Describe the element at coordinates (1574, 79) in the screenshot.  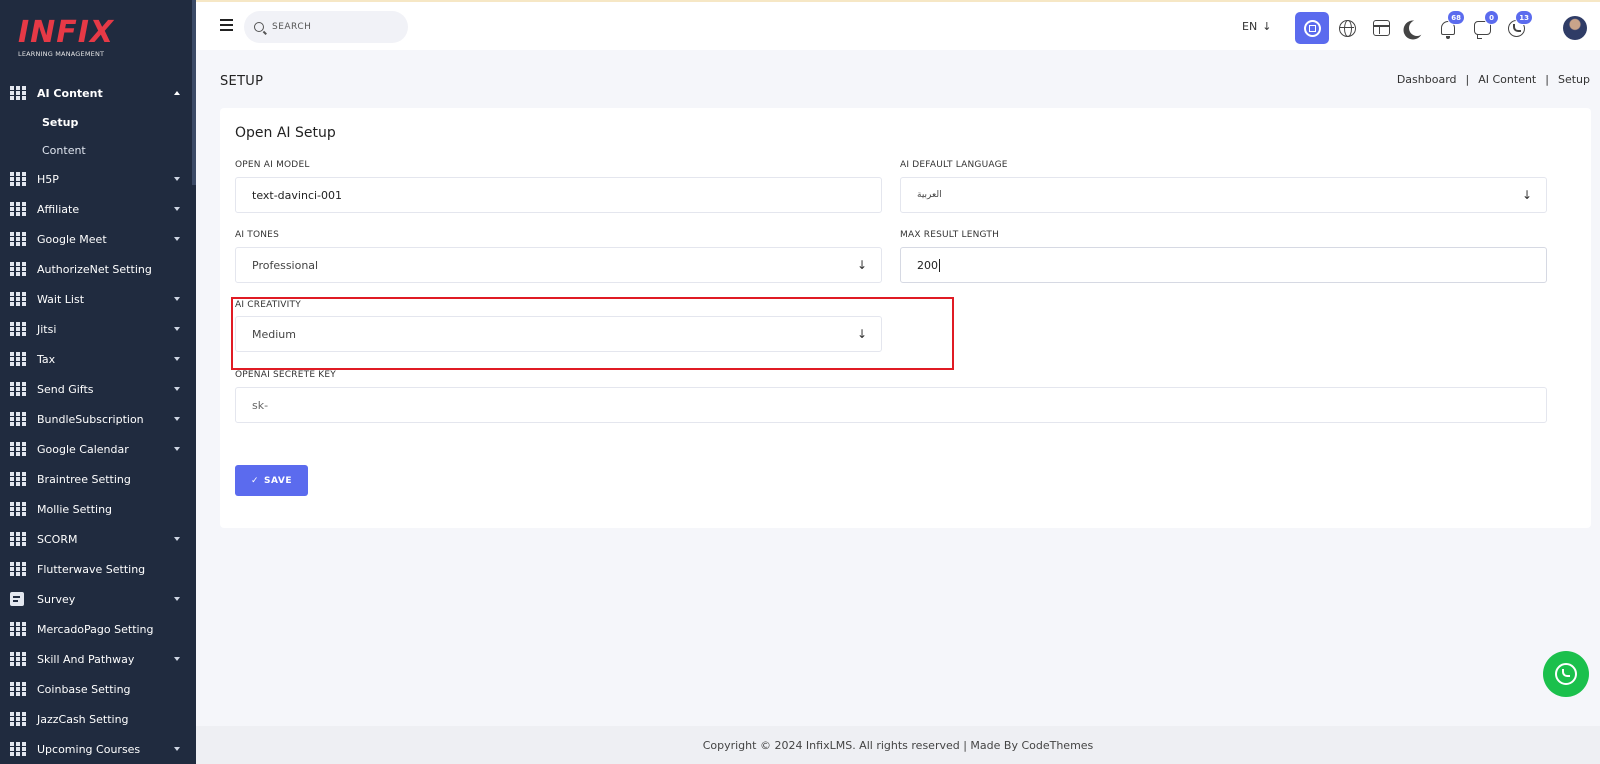
I see `breadcrumb-setup: Setup` at that location.